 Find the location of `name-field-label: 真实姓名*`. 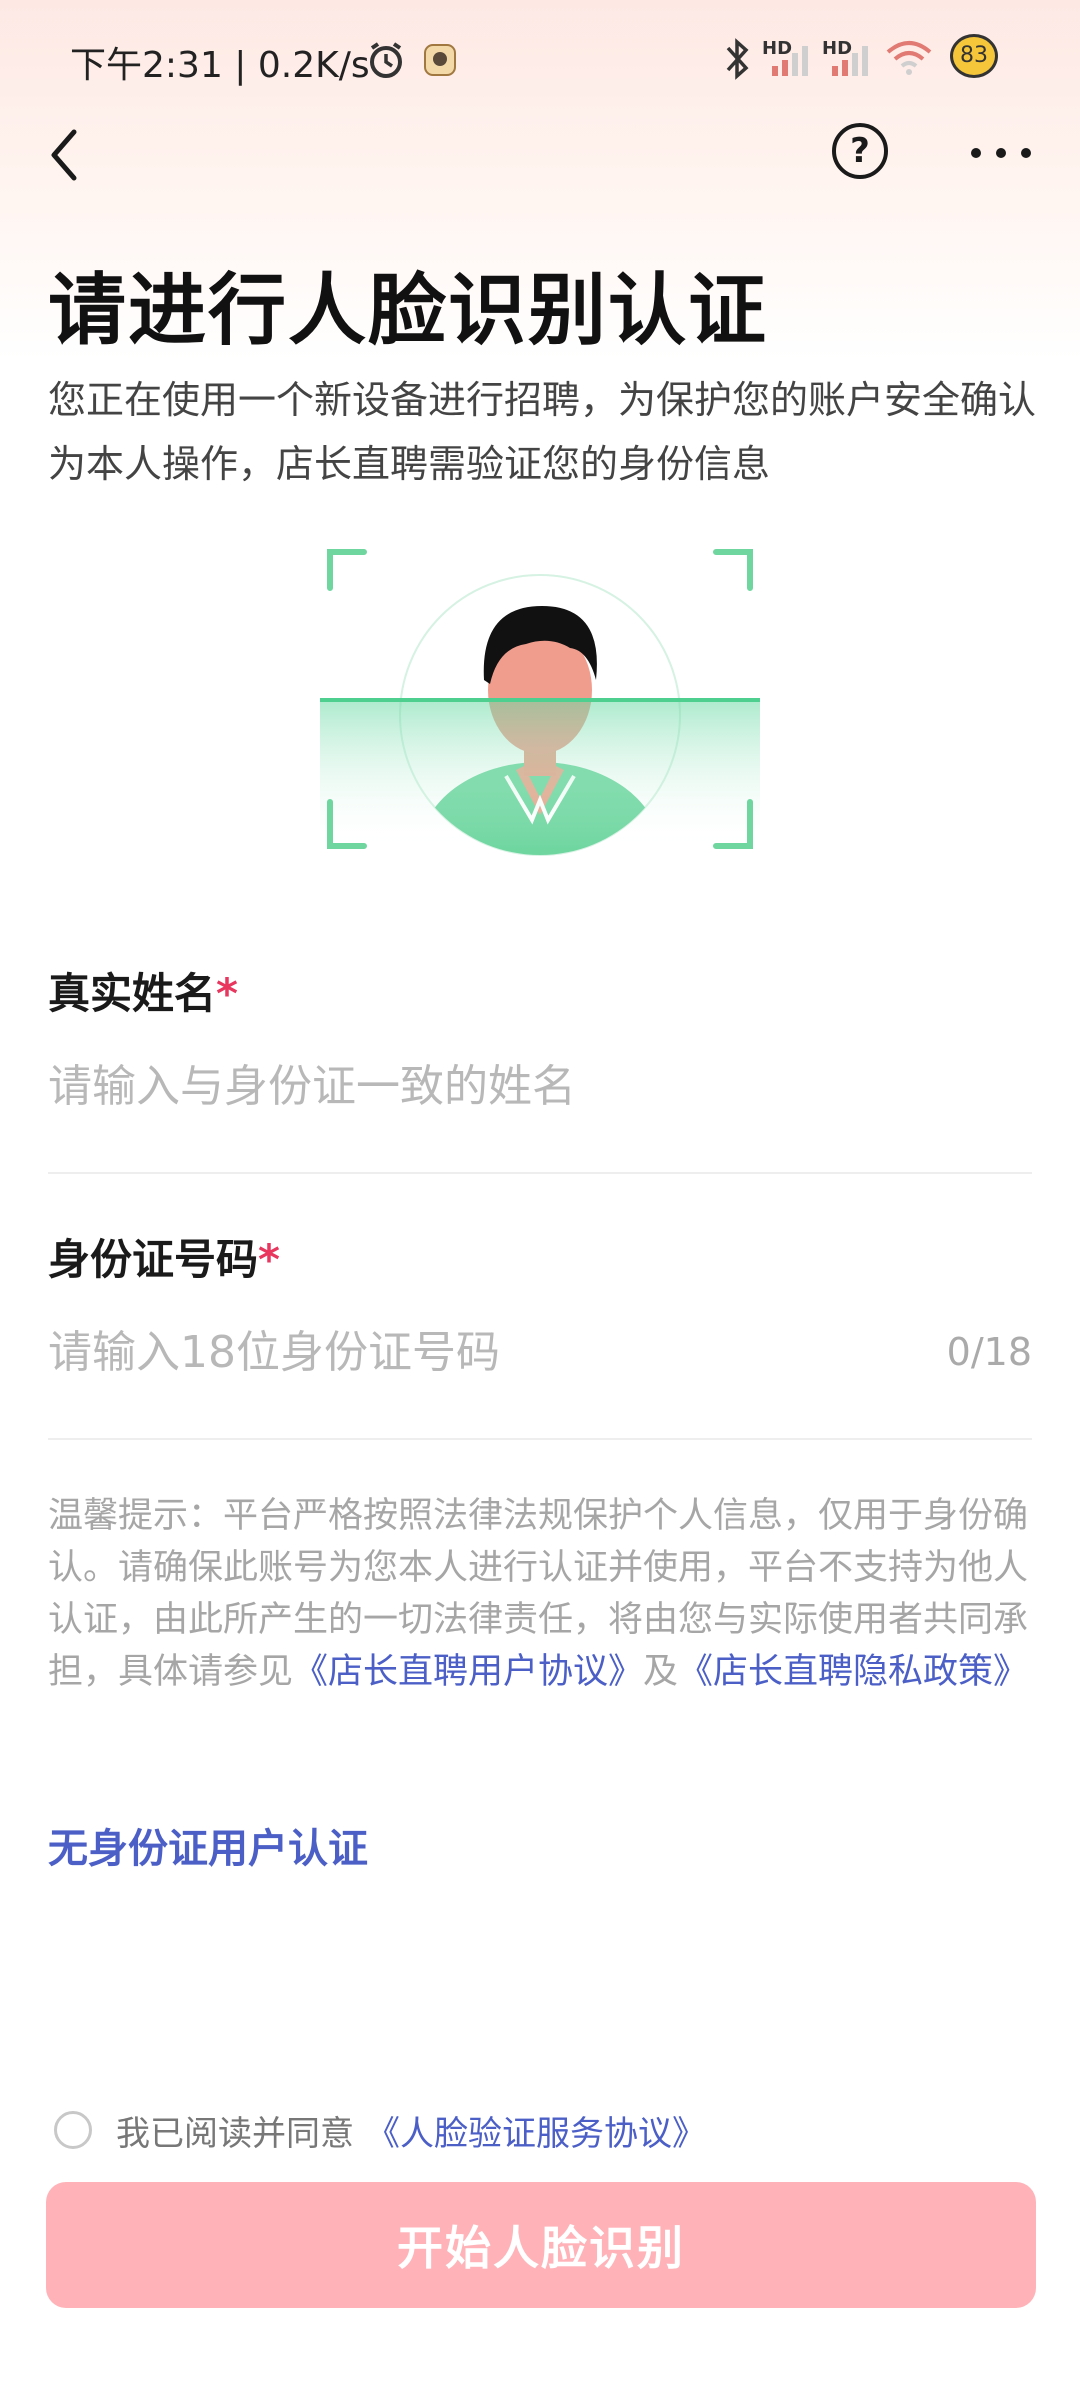

name-field-label: 真实姓名* is located at coordinates (143, 990).